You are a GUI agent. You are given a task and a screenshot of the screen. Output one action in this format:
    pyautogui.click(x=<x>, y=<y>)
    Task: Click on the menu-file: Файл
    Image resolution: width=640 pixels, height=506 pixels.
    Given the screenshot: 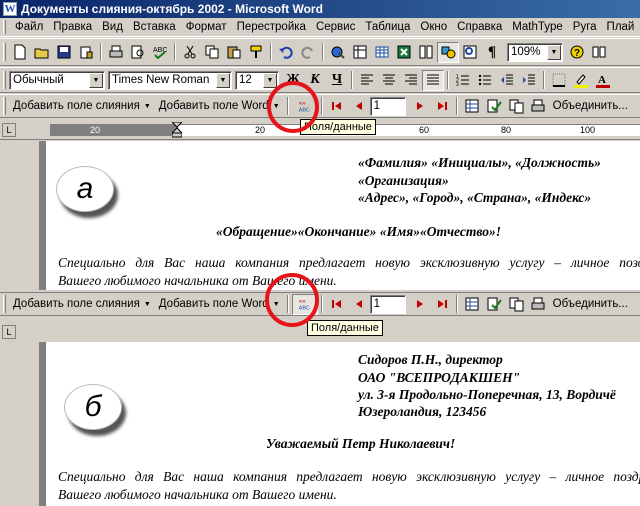 What is the action you would take?
    pyautogui.click(x=29, y=27)
    